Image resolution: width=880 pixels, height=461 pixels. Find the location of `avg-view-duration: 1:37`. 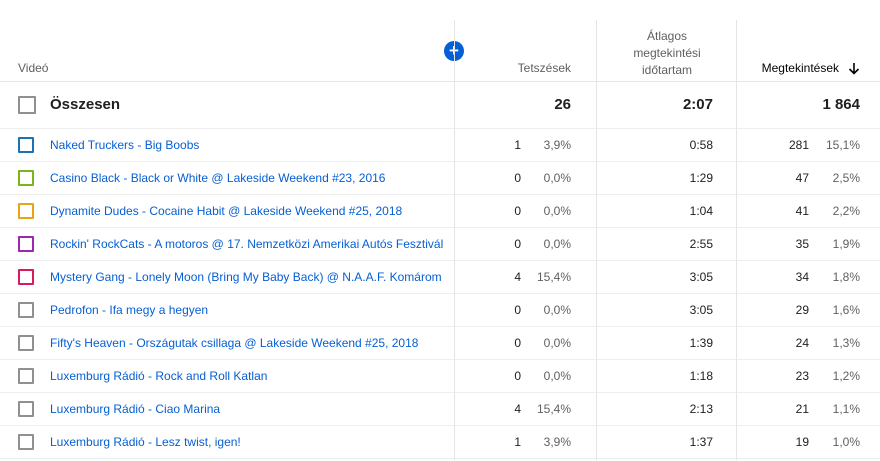

avg-view-duration: 1:37 is located at coordinates (701, 442).